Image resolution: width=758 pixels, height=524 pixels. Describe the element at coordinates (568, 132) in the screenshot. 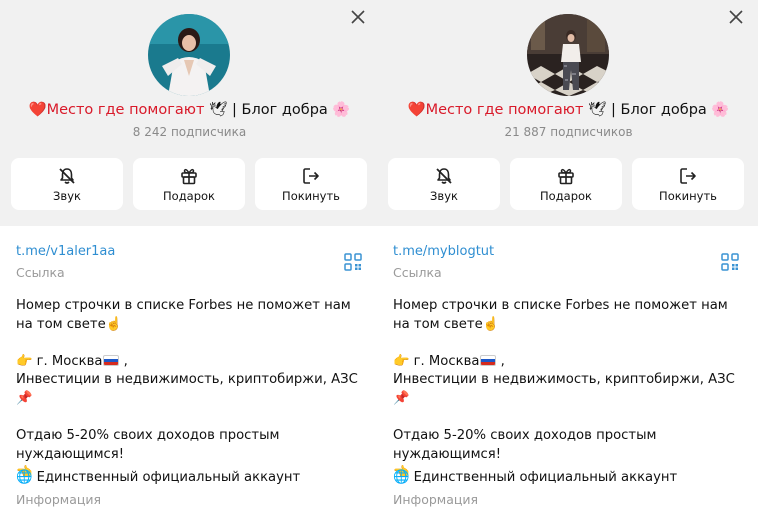

I see `subscriber-count: 21 887 подписчиков` at that location.